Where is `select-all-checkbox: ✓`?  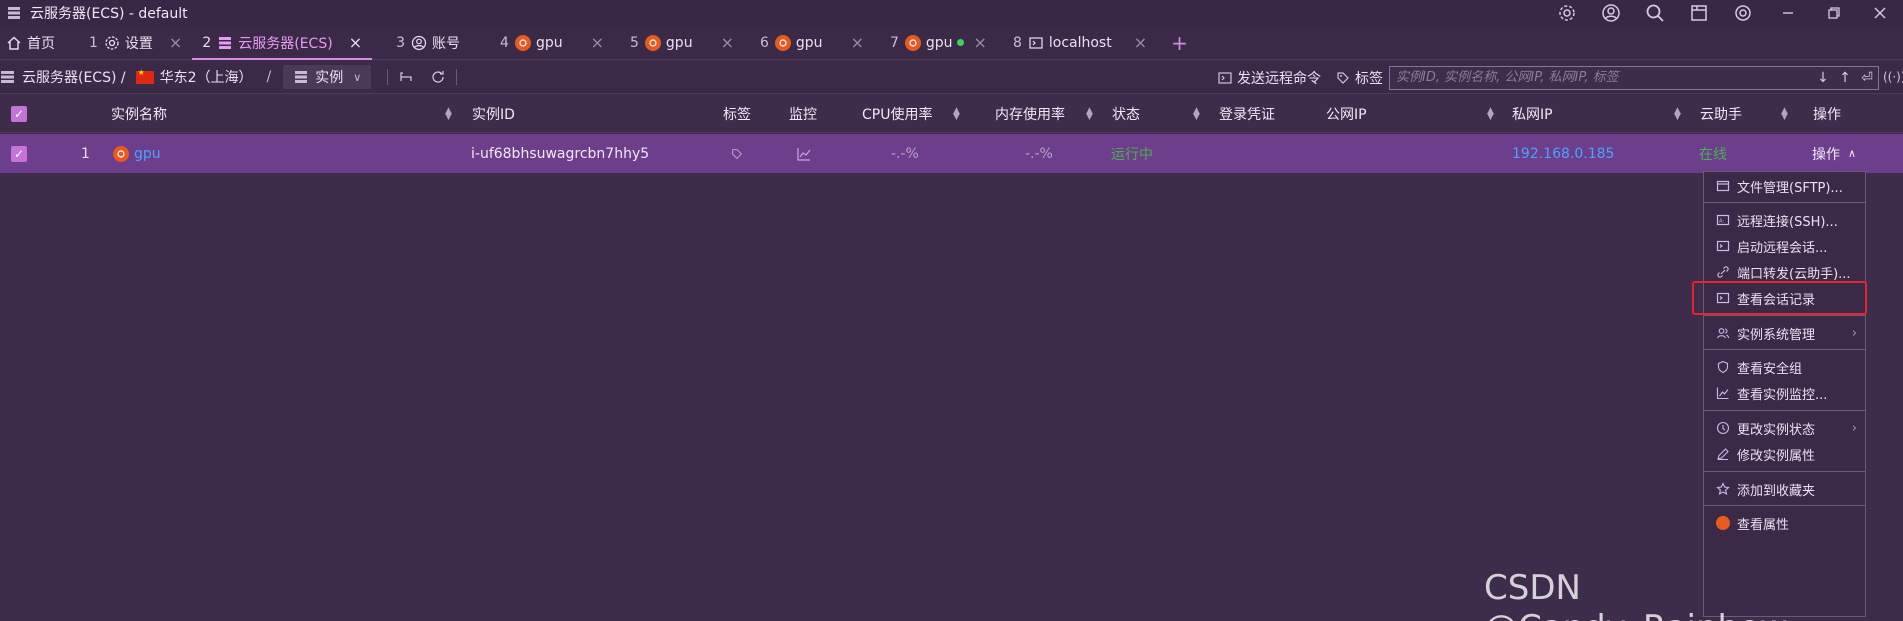 select-all-checkbox: ✓ is located at coordinates (19, 114).